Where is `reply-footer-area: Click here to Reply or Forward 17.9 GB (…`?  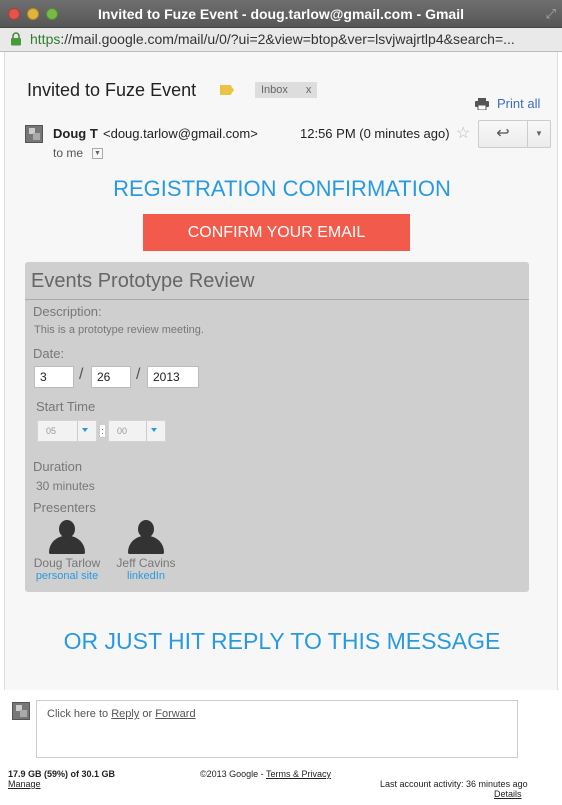
reply-footer-area: Click here to Reply or Forward 17.9 GB (… is located at coordinates (281, 747).